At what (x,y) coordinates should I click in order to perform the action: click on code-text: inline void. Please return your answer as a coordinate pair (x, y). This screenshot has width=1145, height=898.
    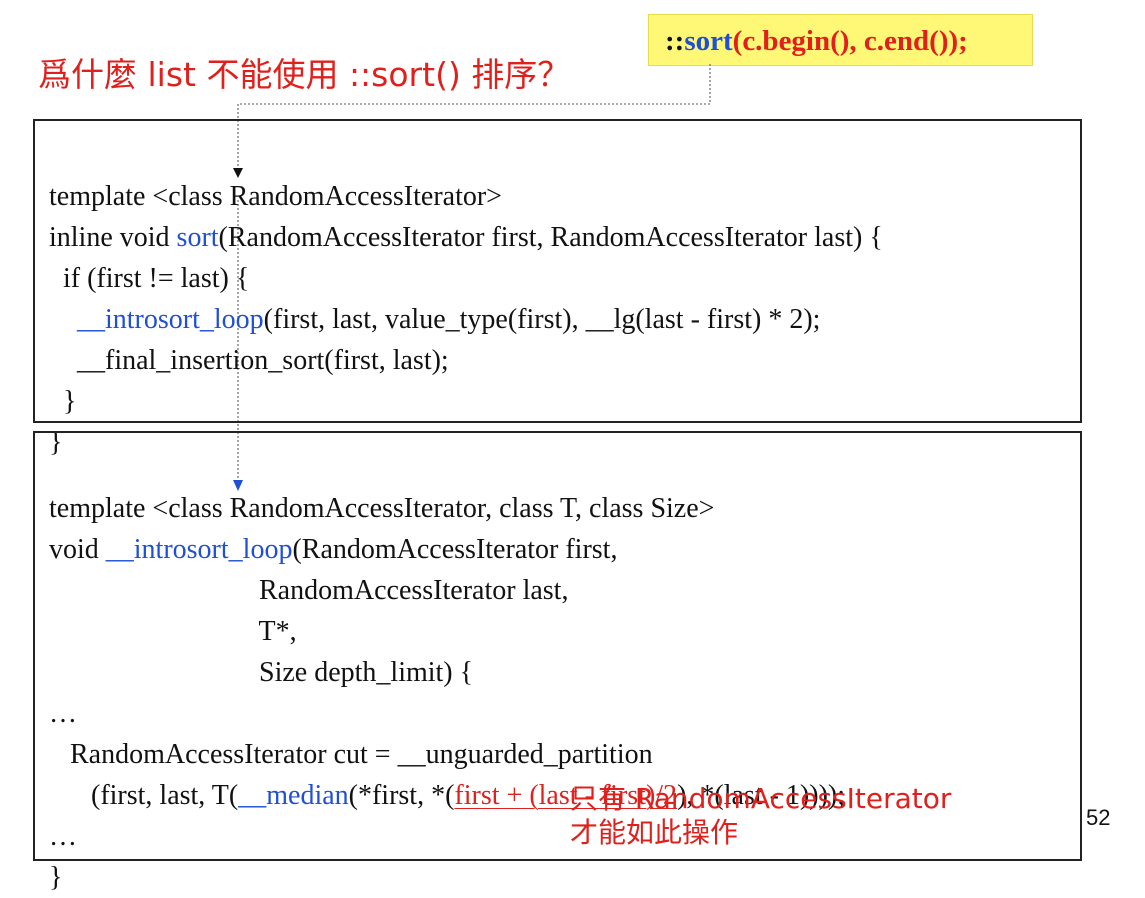
    Looking at the image, I should click on (113, 237).